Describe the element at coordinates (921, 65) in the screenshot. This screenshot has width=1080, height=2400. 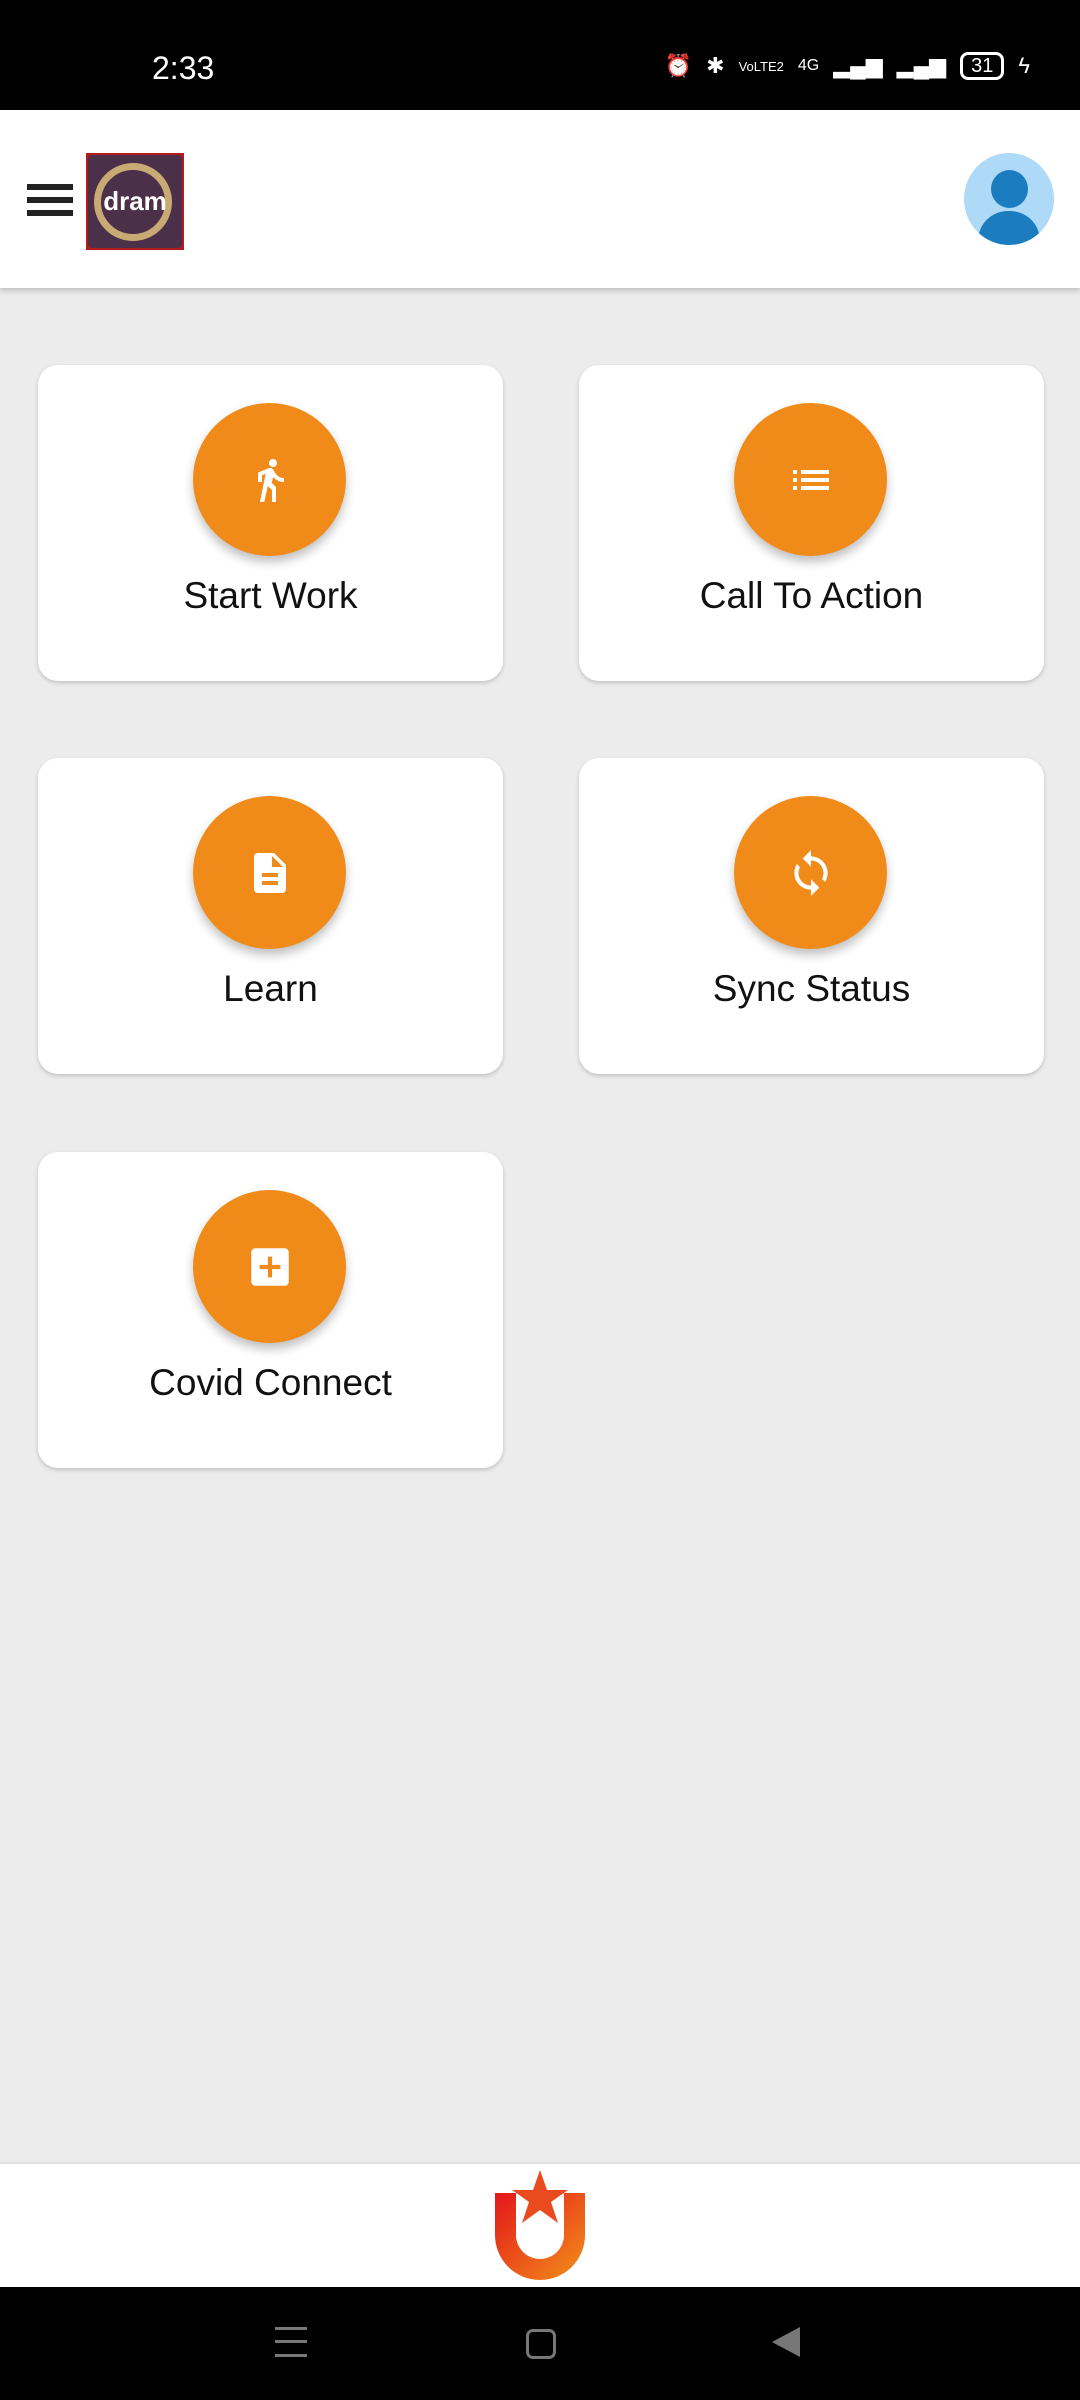
I see `signal-icon-2: ▂▄▆` at that location.